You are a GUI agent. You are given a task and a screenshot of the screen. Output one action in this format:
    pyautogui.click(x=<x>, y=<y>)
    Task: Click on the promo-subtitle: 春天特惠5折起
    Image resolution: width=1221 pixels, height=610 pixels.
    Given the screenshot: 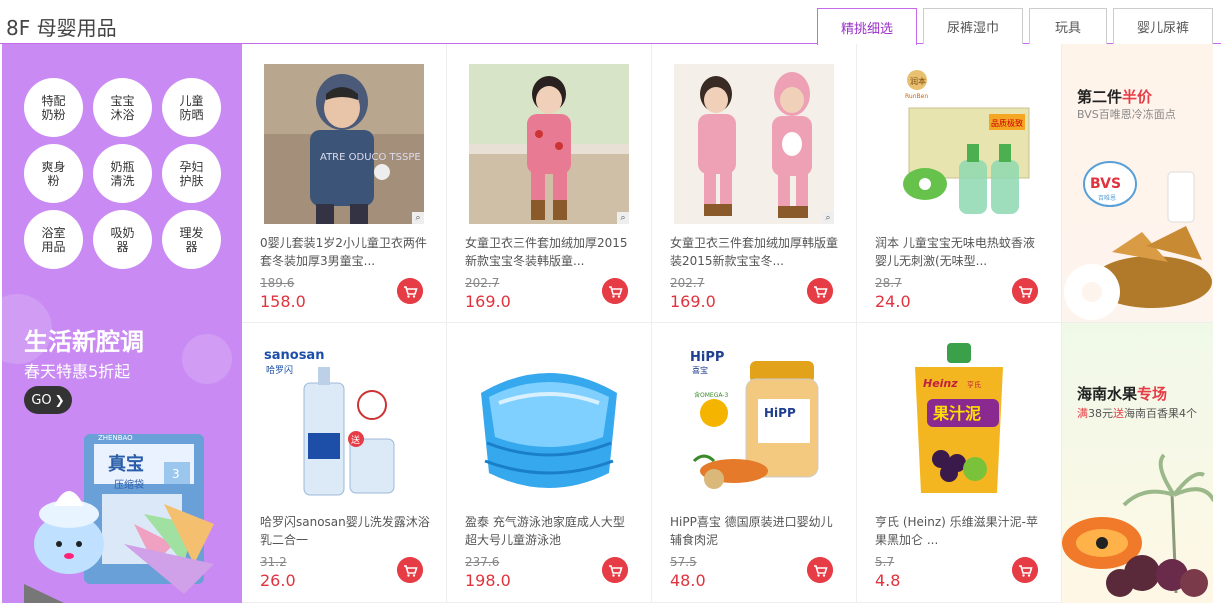 What is the action you would take?
    pyautogui.click(x=77, y=371)
    